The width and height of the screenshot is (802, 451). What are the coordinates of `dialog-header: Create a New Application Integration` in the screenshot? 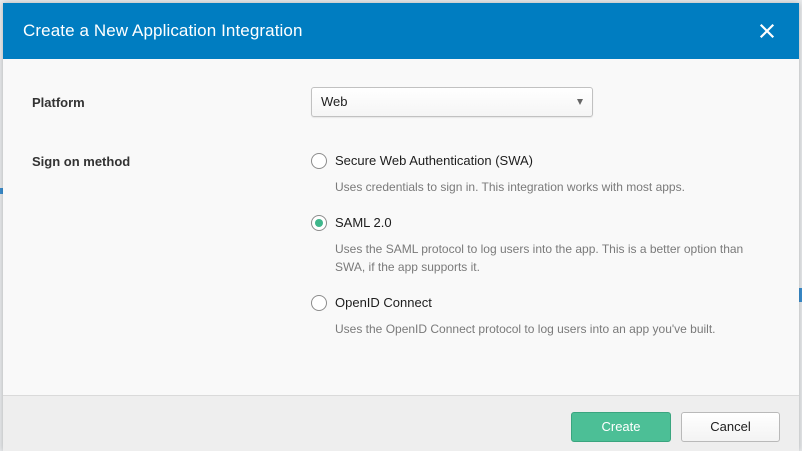 It's located at (401, 31).